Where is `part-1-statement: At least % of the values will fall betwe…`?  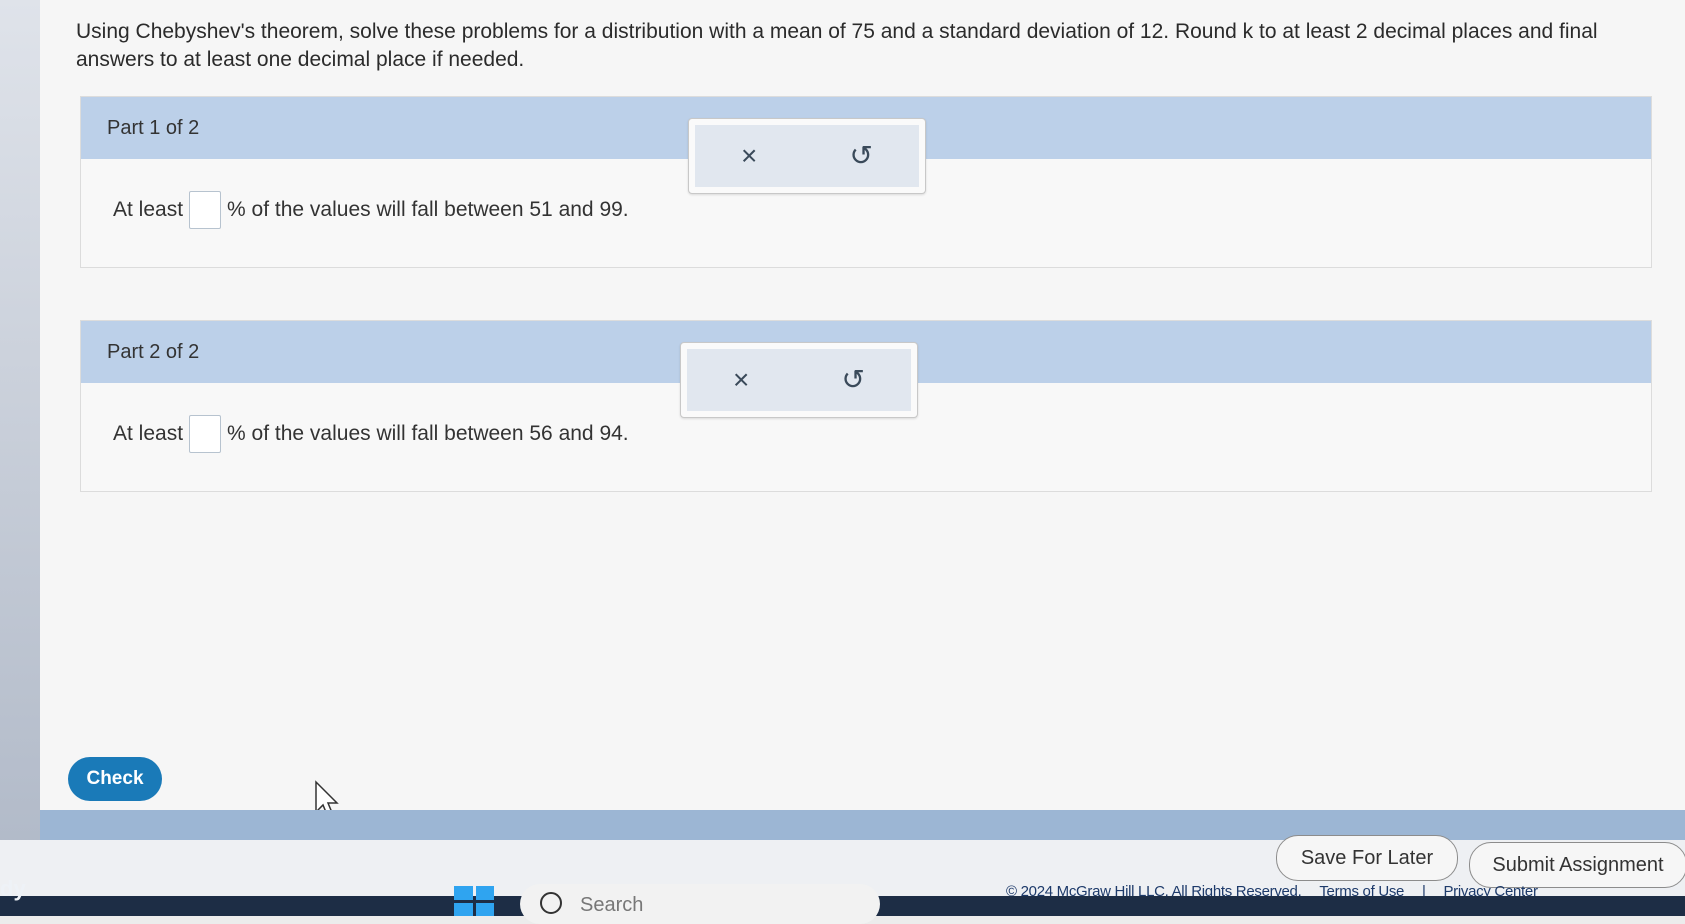
part-1-statement: At least % of the values will fall betwe… is located at coordinates (371, 210).